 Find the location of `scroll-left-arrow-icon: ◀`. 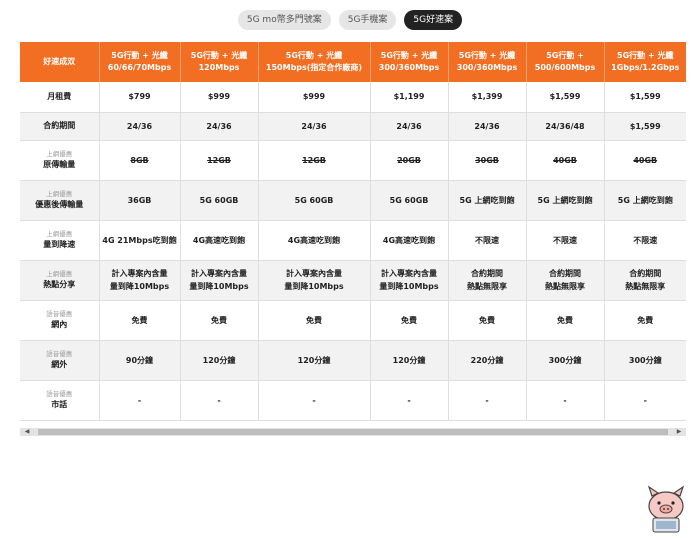

scroll-left-arrow-icon: ◀ is located at coordinates (27, 432).